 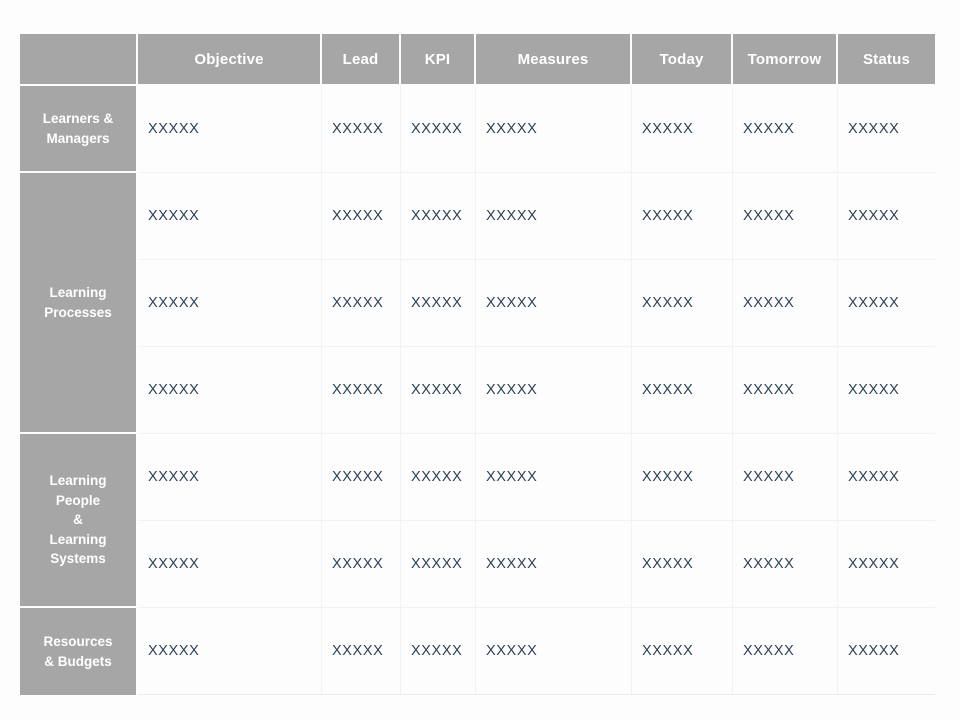 I want to click on perspective-label-2: Learning Processes, so click(x=79, y=303).